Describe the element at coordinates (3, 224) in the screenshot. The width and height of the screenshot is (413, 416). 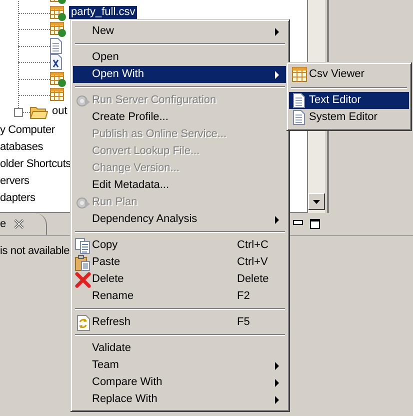
I see `tab-label: e` at that location.